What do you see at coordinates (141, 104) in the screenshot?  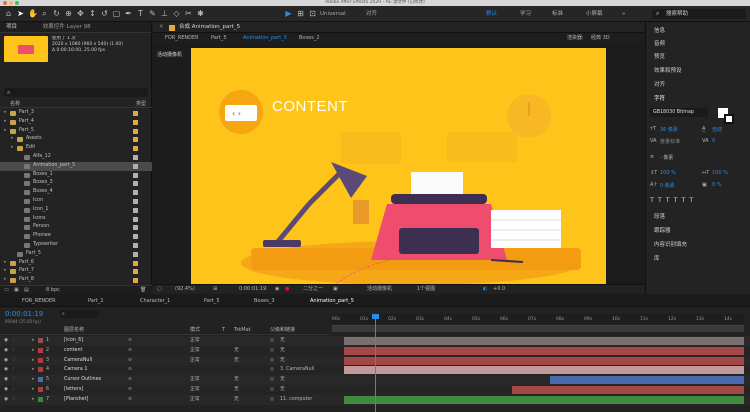 I see `col-type: 类型` at bounding box center [141, 104].